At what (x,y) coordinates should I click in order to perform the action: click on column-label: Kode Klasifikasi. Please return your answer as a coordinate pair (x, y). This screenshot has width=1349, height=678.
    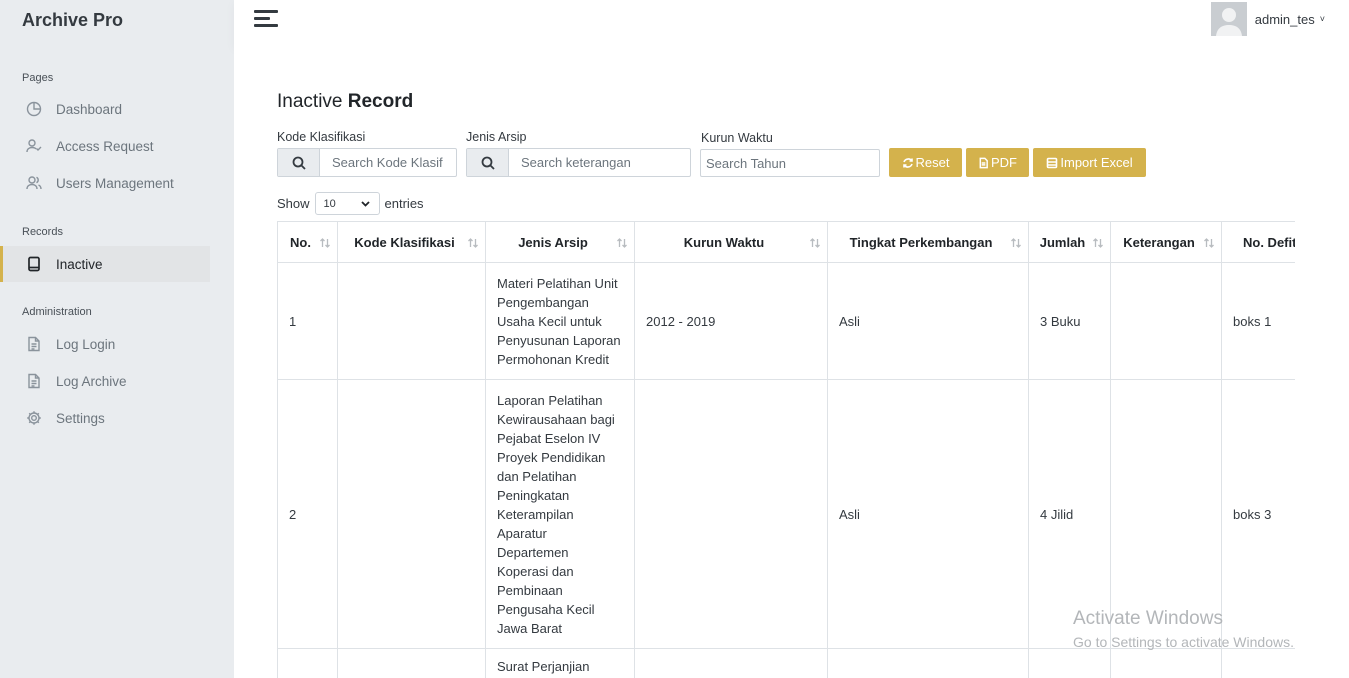
    Looking at the image, I should click on (404, 242).